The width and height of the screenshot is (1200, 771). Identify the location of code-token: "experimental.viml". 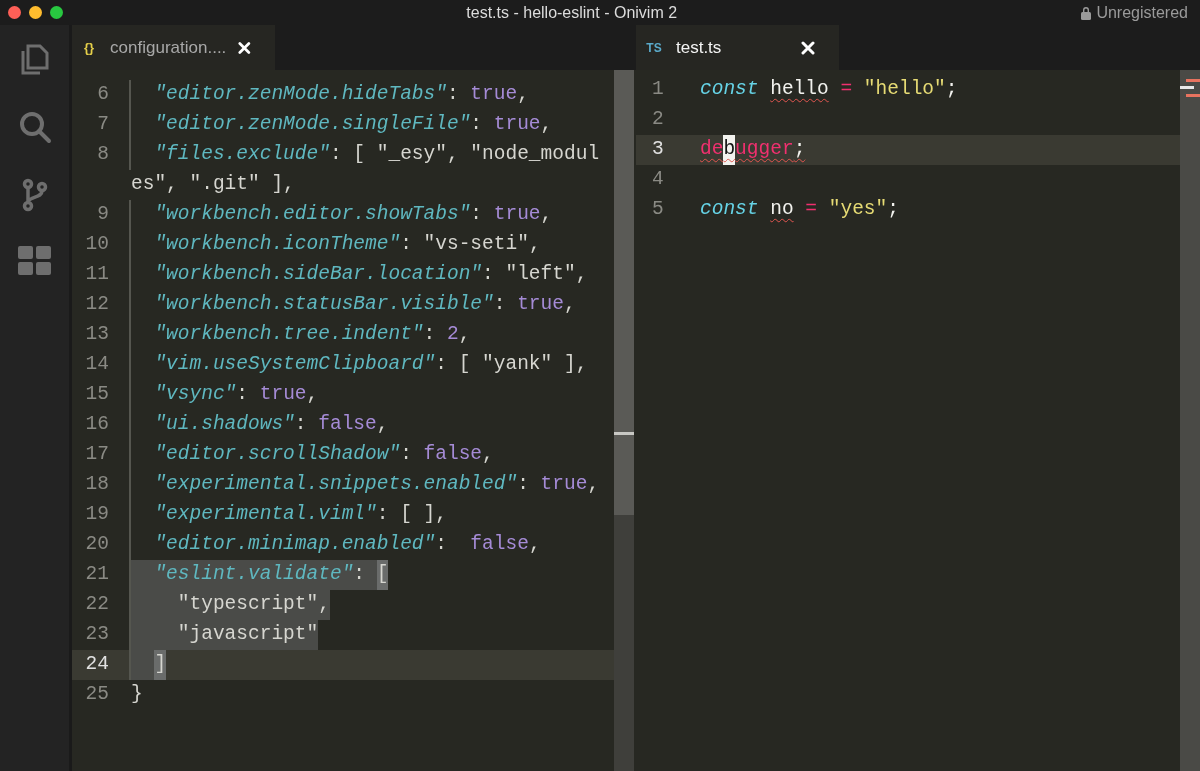
(265, 515).